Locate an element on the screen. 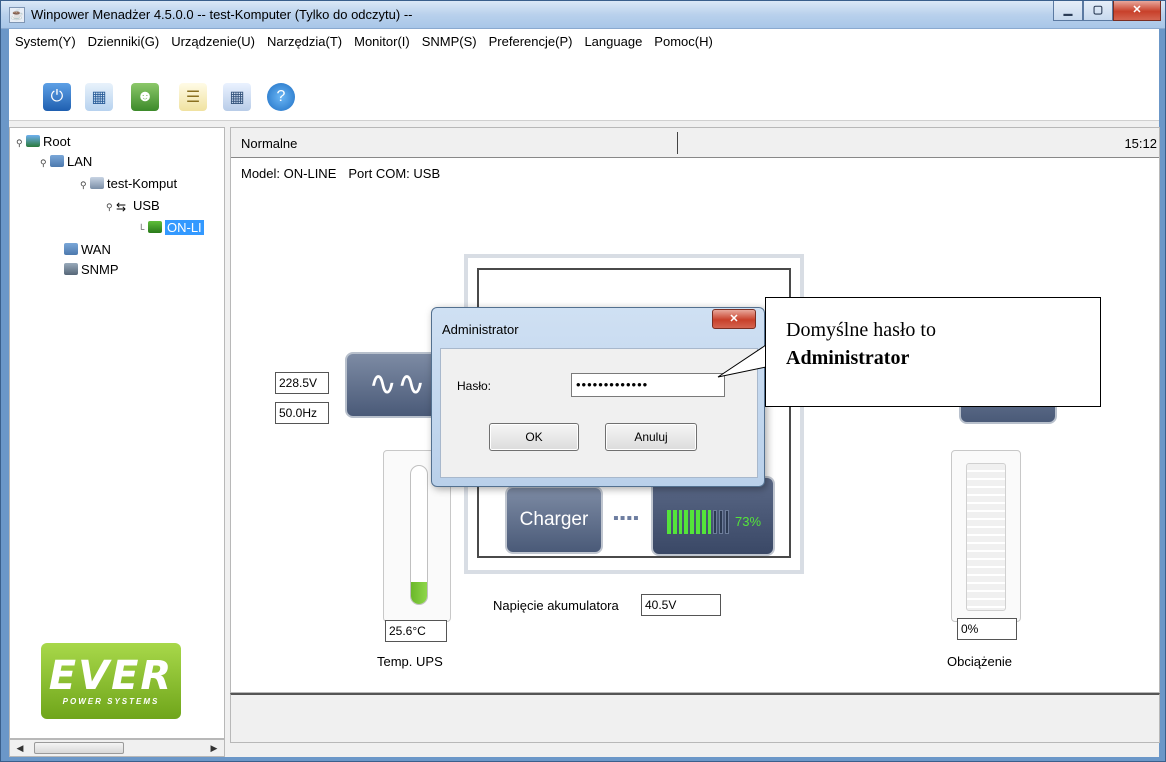 Image resolution: width=1166 pixels, height=762 pixels. close-button: ✕ is located at coordinates (1137, 11).